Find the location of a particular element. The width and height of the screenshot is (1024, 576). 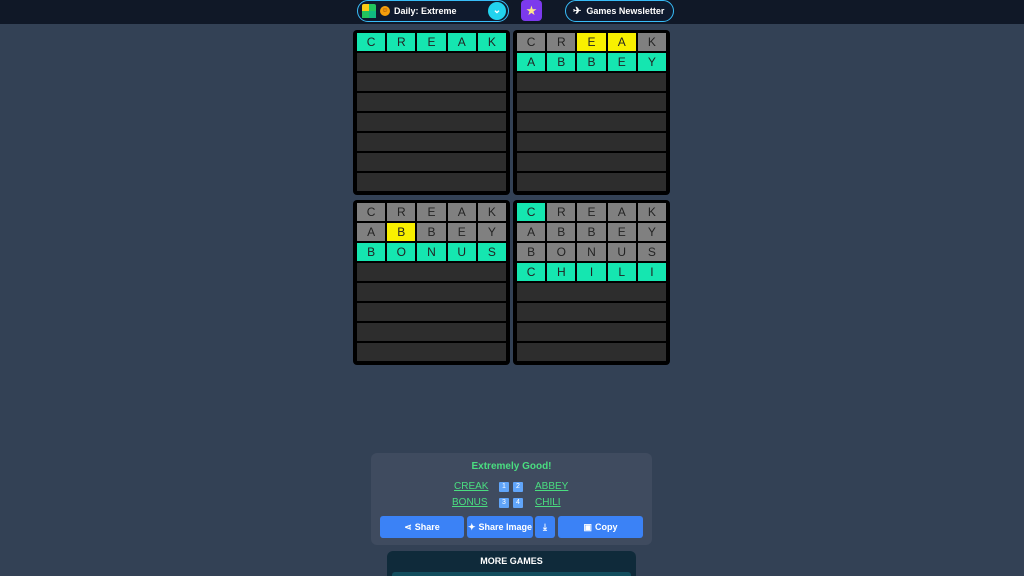

download-button: ⤓ is located at coordinates (545, 527).